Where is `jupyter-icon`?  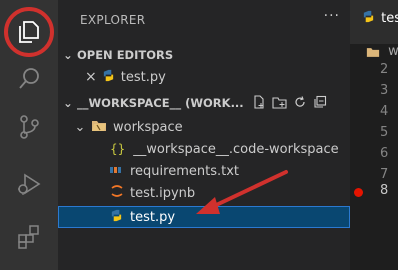
jupyter-icon is located at coordinates (117, 193).